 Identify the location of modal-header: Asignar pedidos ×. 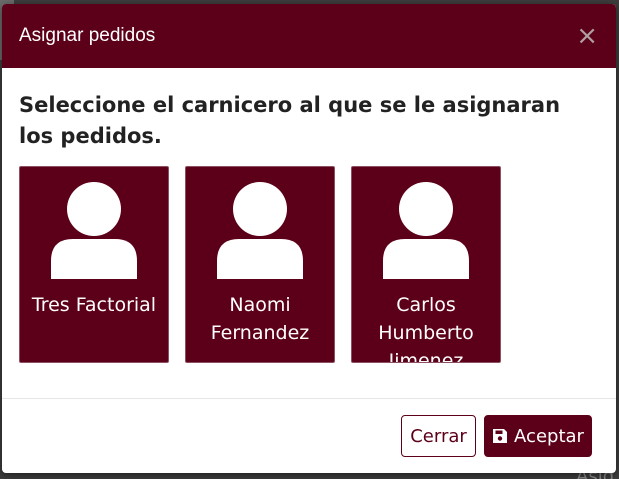
(309, 36).